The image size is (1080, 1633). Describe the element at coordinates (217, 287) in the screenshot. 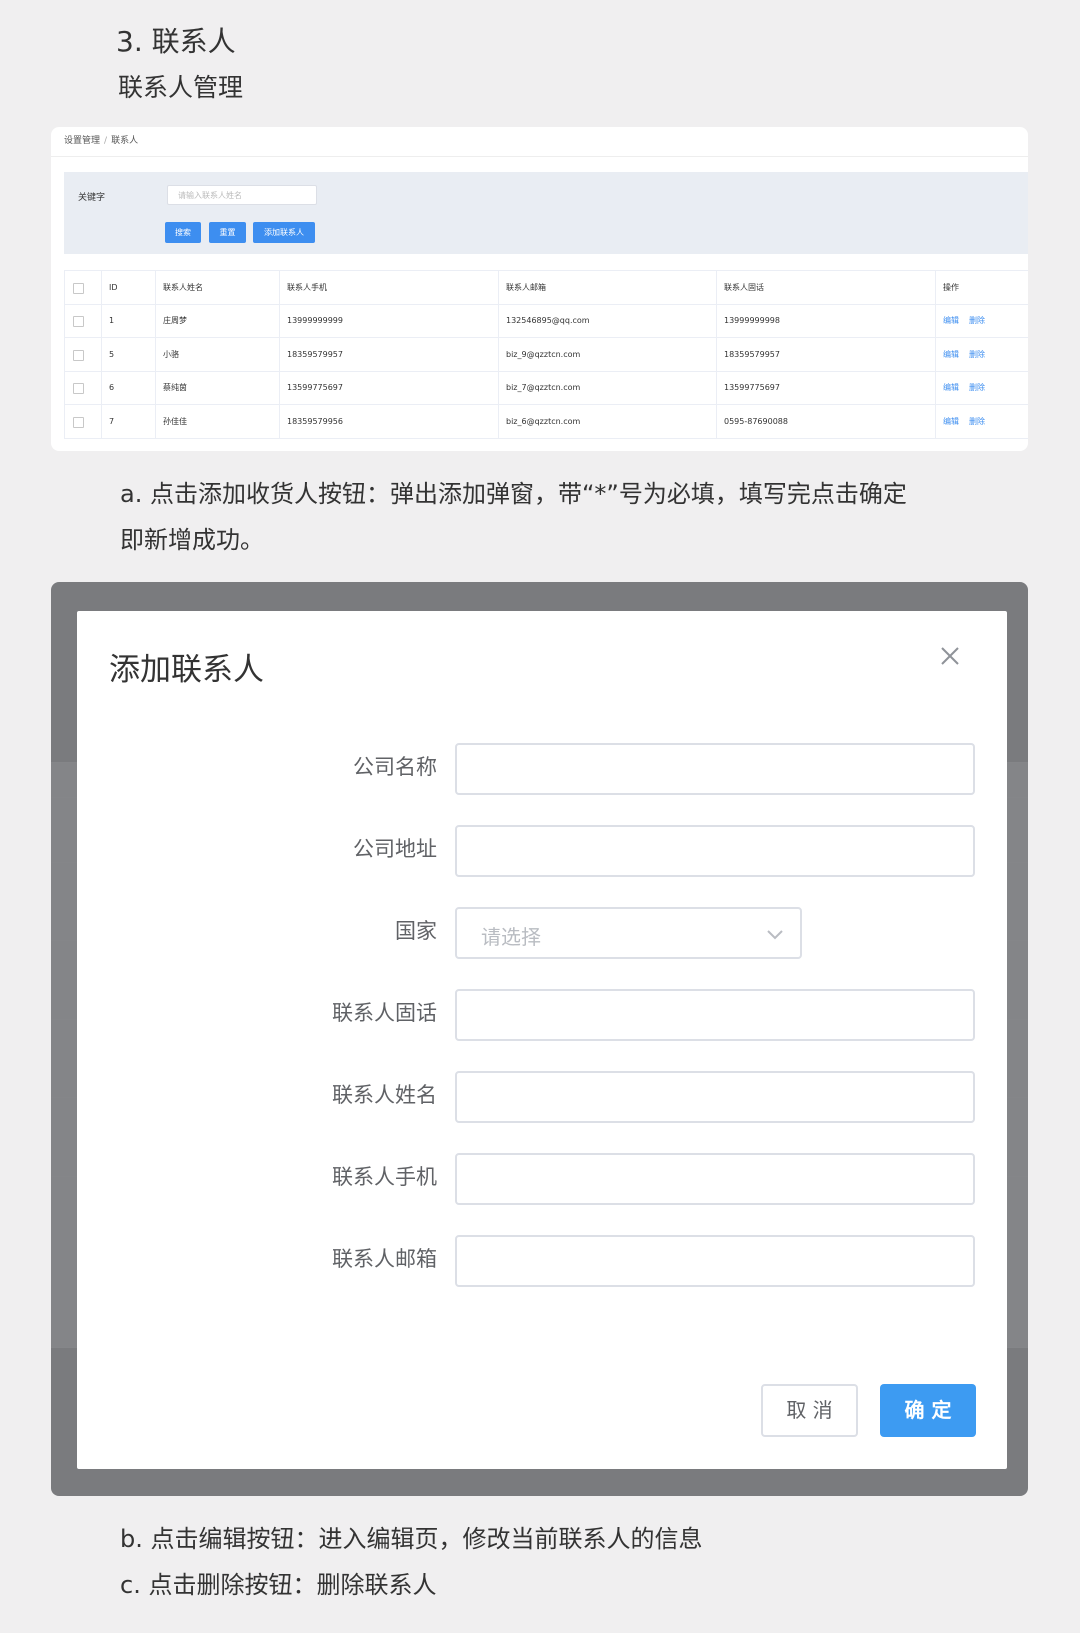

I see `header-name: 联系人姓名` at that location.